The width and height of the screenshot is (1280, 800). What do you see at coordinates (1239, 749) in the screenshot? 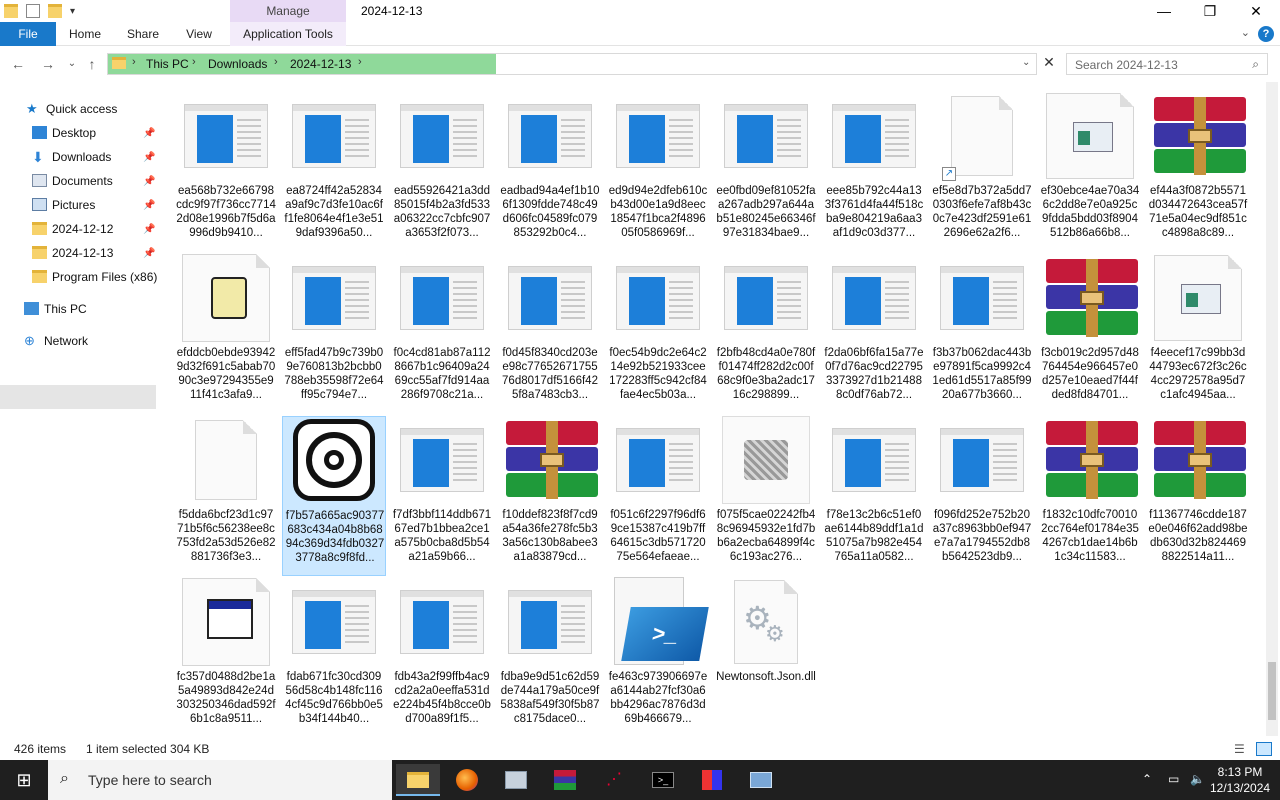
I see `details-view-icon: ☰` at bounding box center [1239, 749].